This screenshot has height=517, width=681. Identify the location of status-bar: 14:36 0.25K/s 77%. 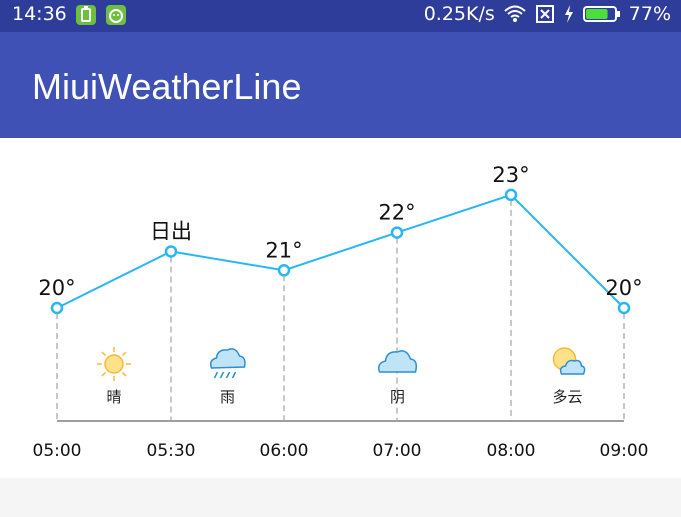
(340, 16).